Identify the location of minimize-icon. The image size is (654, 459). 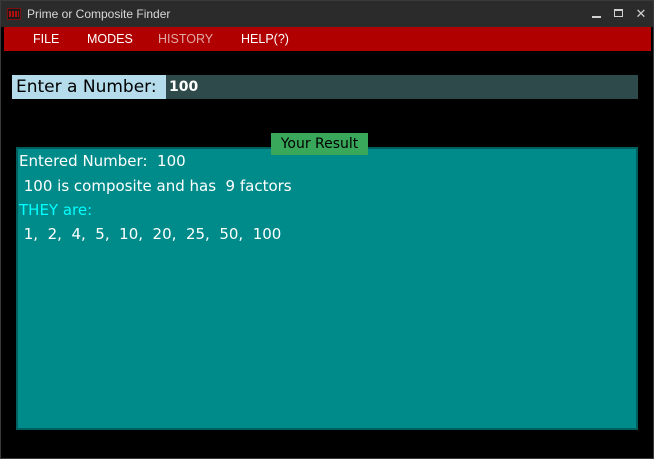
(596, 17).